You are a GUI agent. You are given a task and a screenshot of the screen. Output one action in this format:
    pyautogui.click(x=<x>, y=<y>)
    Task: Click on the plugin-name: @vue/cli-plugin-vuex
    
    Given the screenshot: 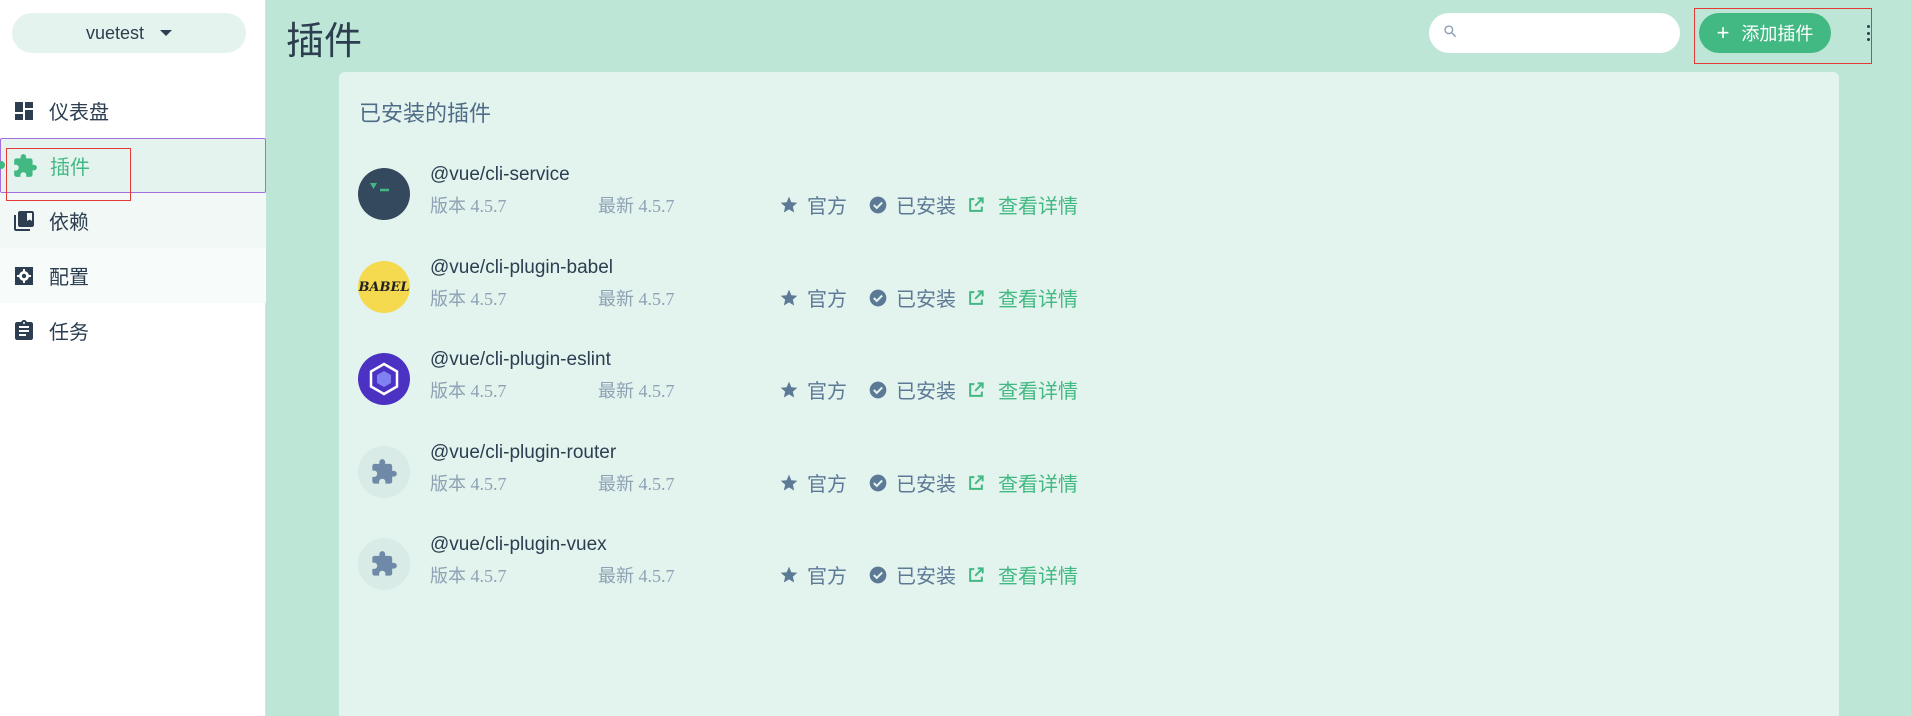 What is the action you would take?
    pyautogui.click(x=518, y=544)
    